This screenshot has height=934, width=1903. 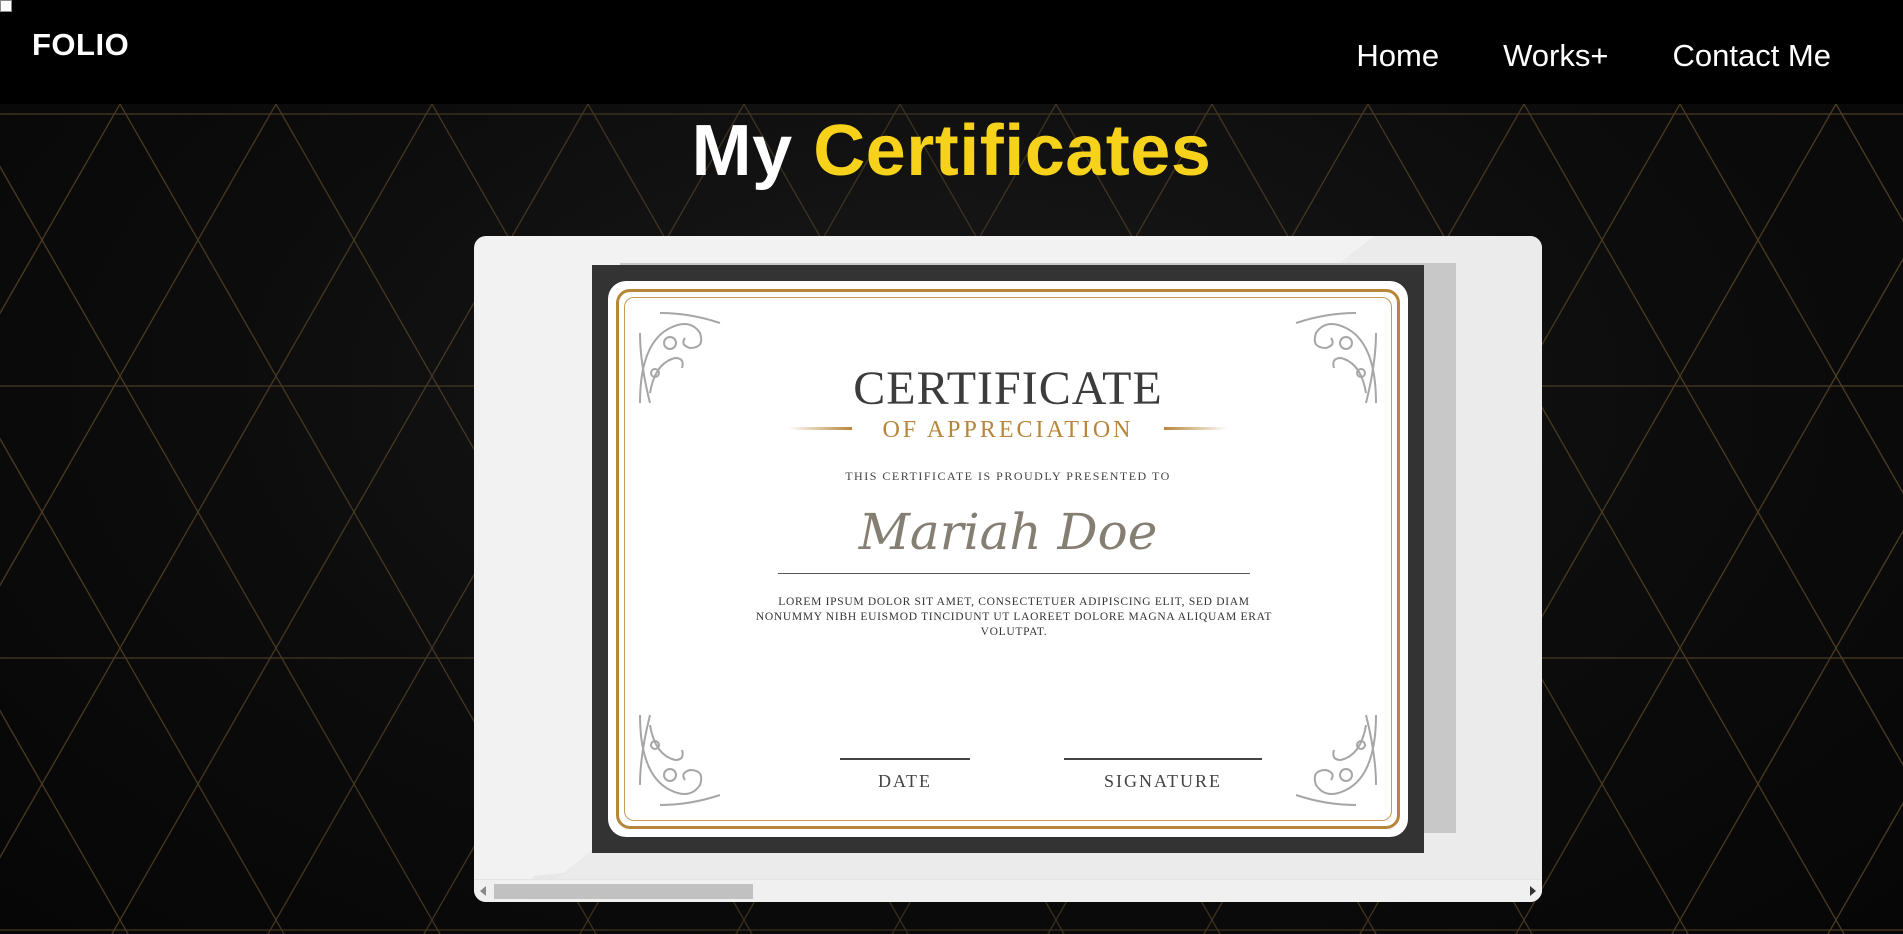 What do you see at coordinates (742, 151) in the screenshot?
I see `title-my: My` at bounding box center [742, 151].